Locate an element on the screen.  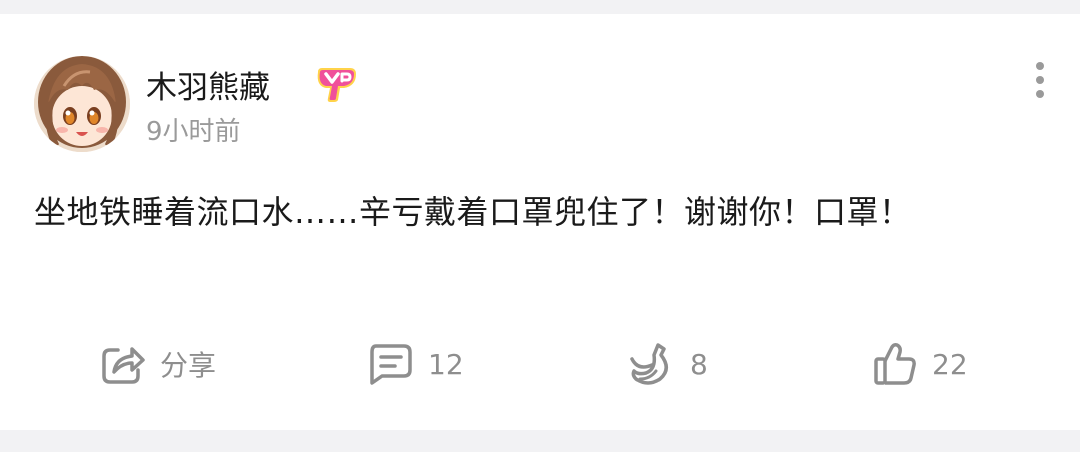
comment-button: 12 is located at coordinates (415, 364).